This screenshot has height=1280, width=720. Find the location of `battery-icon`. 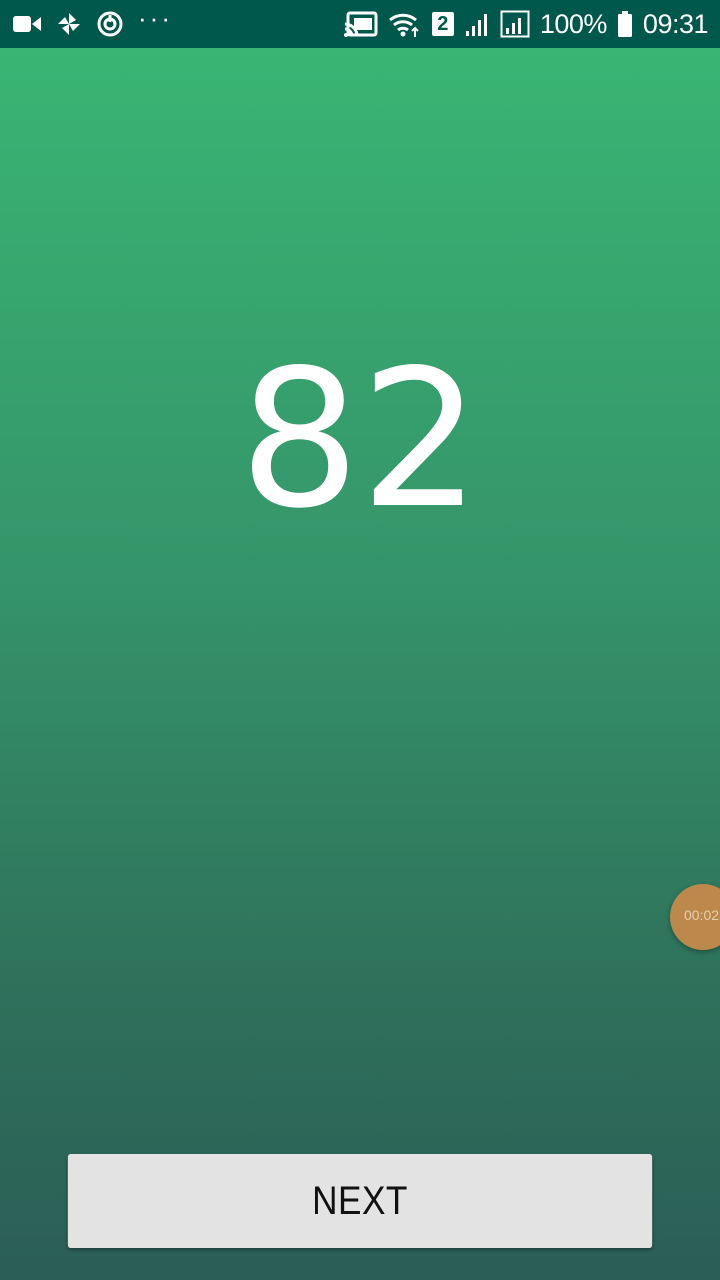

battery-icon is located at coordinates (625, 24).